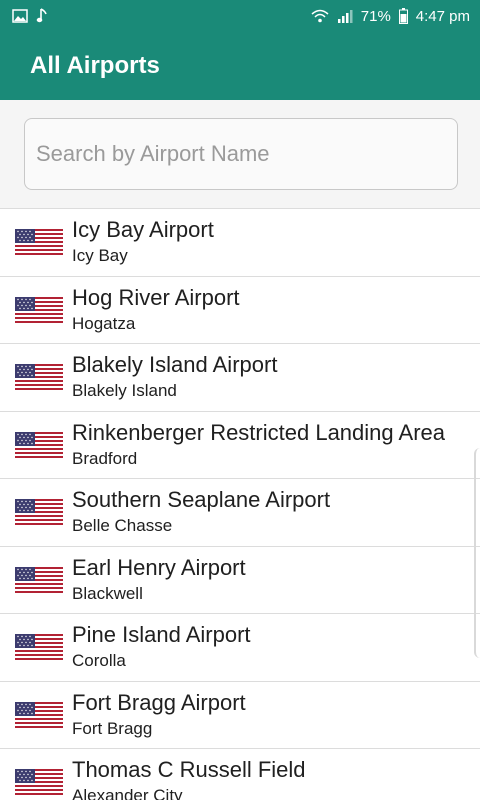 The image size is (480, 800). I want to click on airport-text: Pine Island Airport Corolla, so click(161, 647).